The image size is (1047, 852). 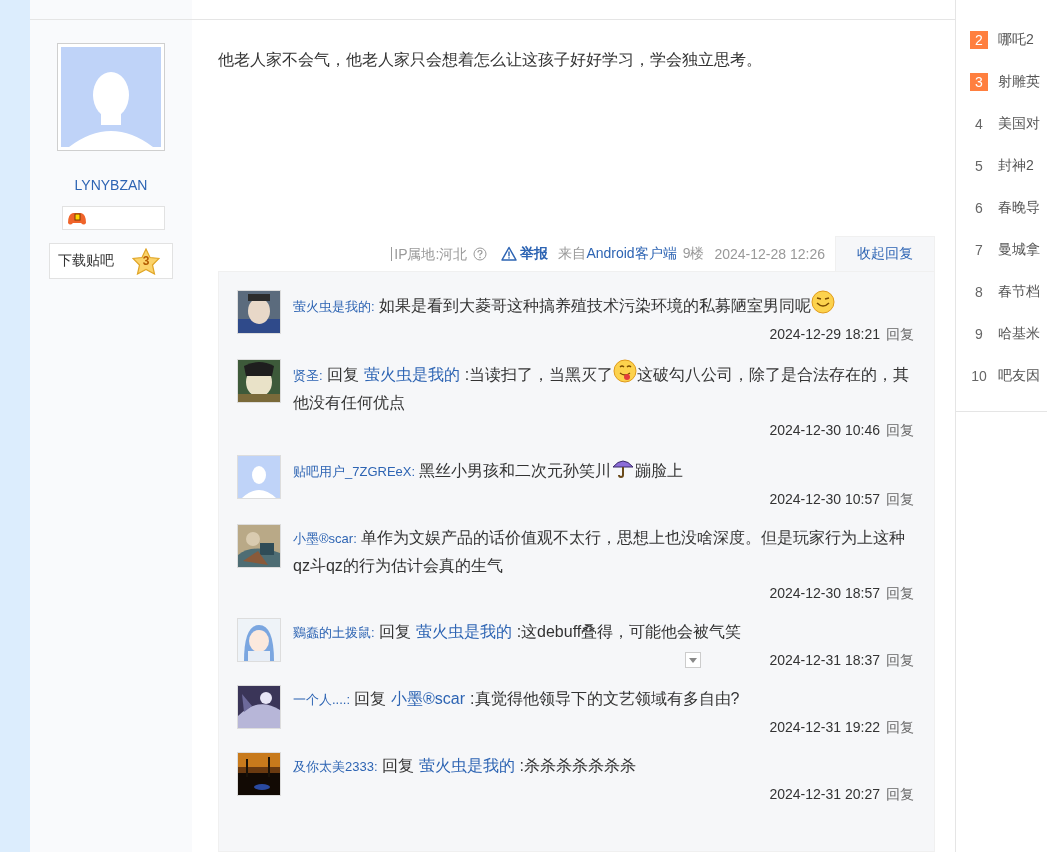 I want to click on username-link: 小墨®scar:, so click(x=325, y=538).